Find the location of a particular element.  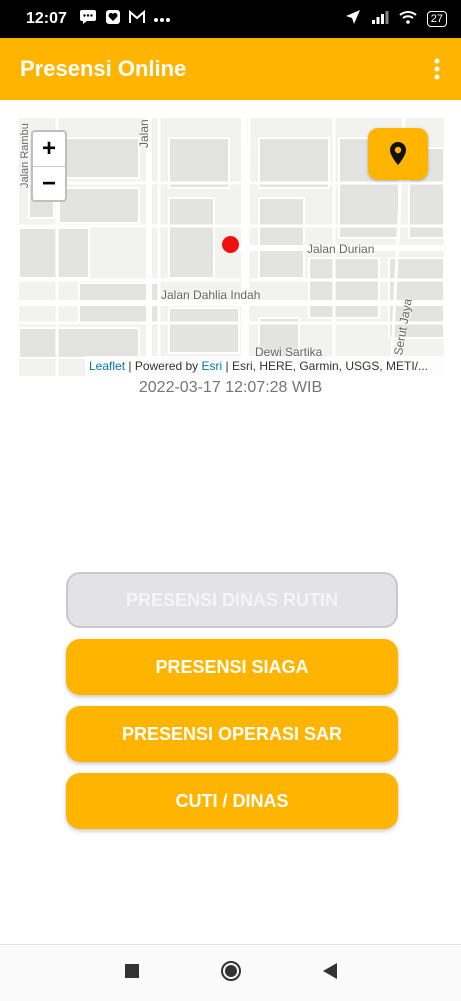

notification-icons is located at coordinates (125, 19).